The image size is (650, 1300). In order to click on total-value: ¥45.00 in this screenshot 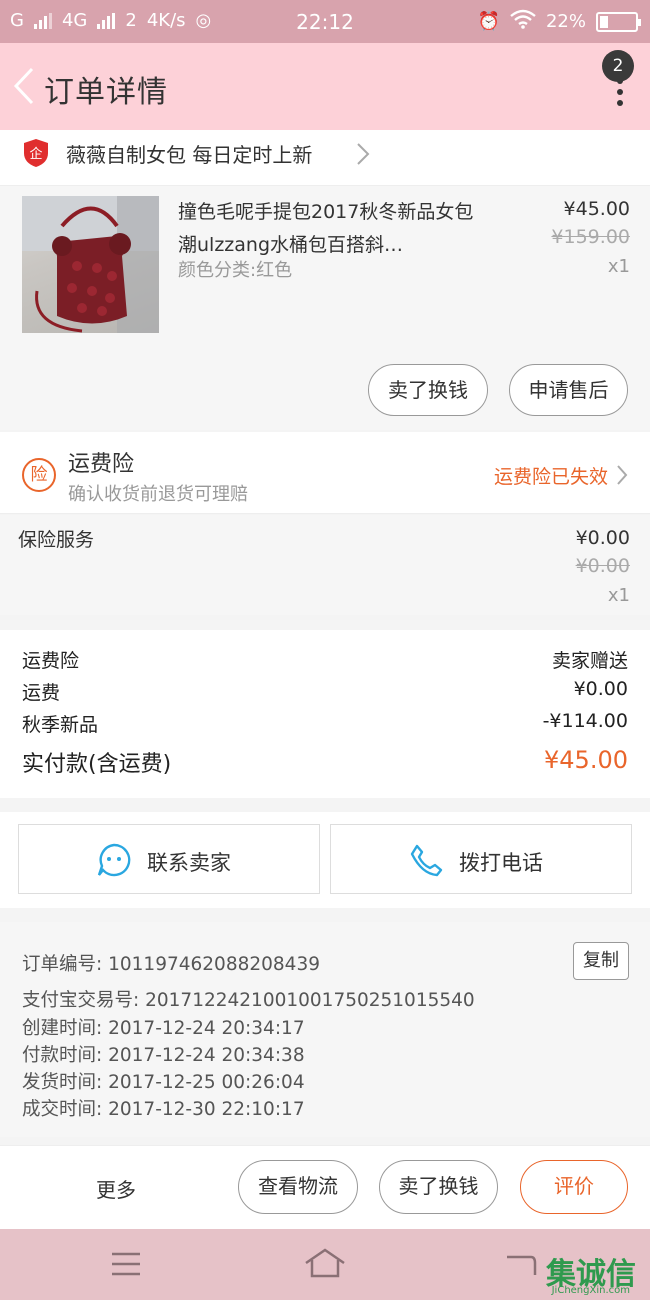, I will do `click(586, 760)`.